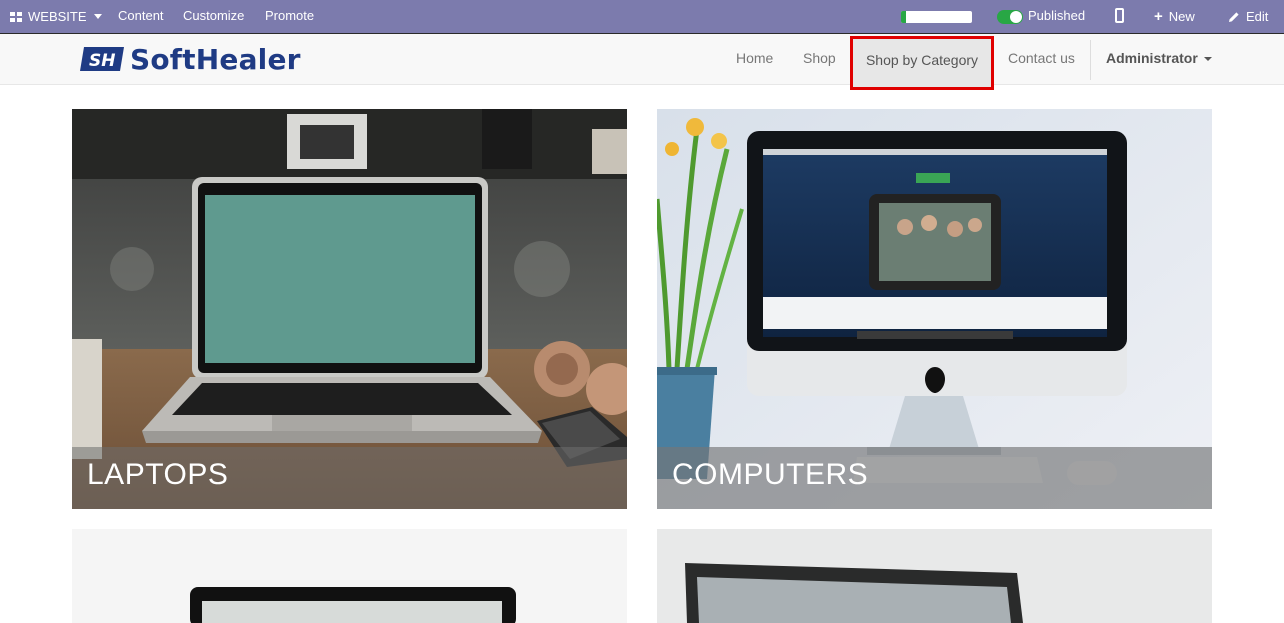 Image resolution: width=1284 pixels, height=623 pixels. I want to click on svg-text: SH, so click(102, 61).